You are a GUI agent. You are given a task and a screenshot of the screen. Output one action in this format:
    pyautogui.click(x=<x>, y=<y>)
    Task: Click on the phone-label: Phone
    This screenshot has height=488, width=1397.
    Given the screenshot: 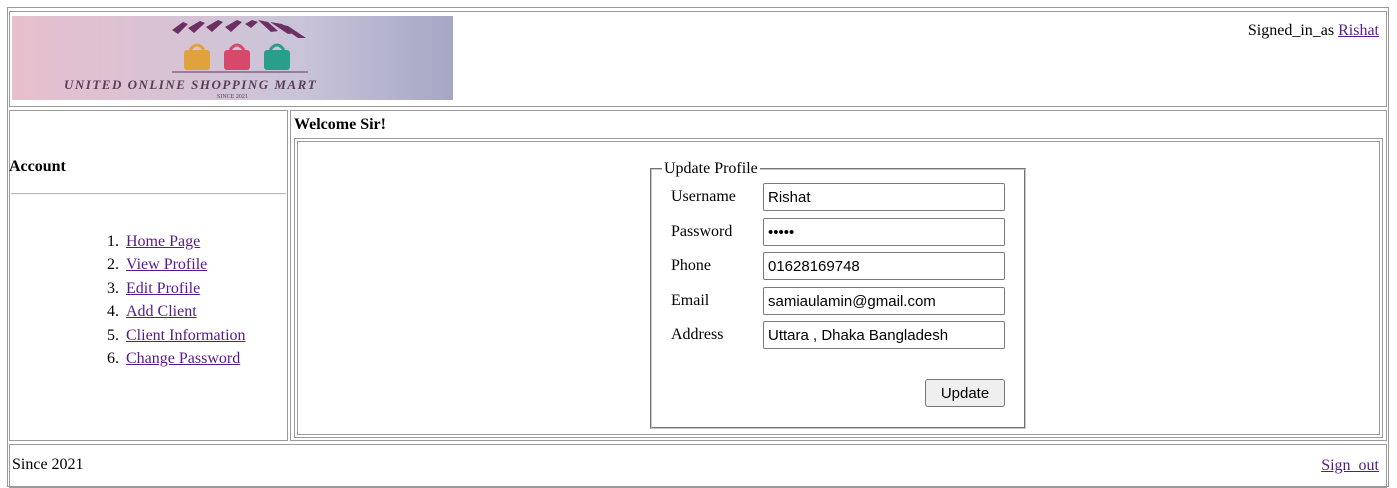 What is the action you would take?
    pyautogui.click(x=691, y=265)
    